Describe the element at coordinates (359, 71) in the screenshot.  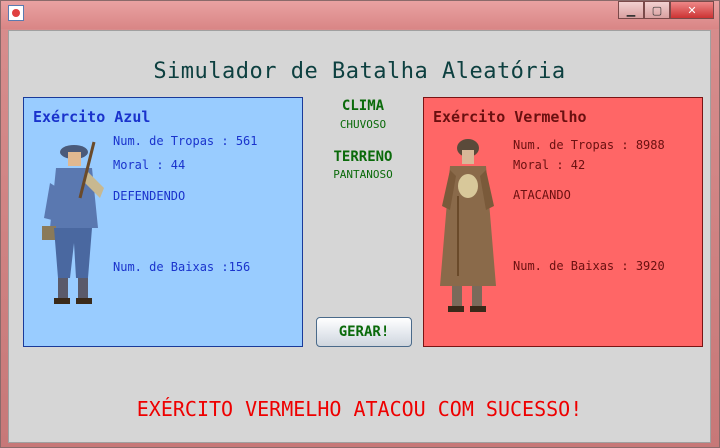
I see `page-title: Simulador de Batalha Aleatória` at that location.